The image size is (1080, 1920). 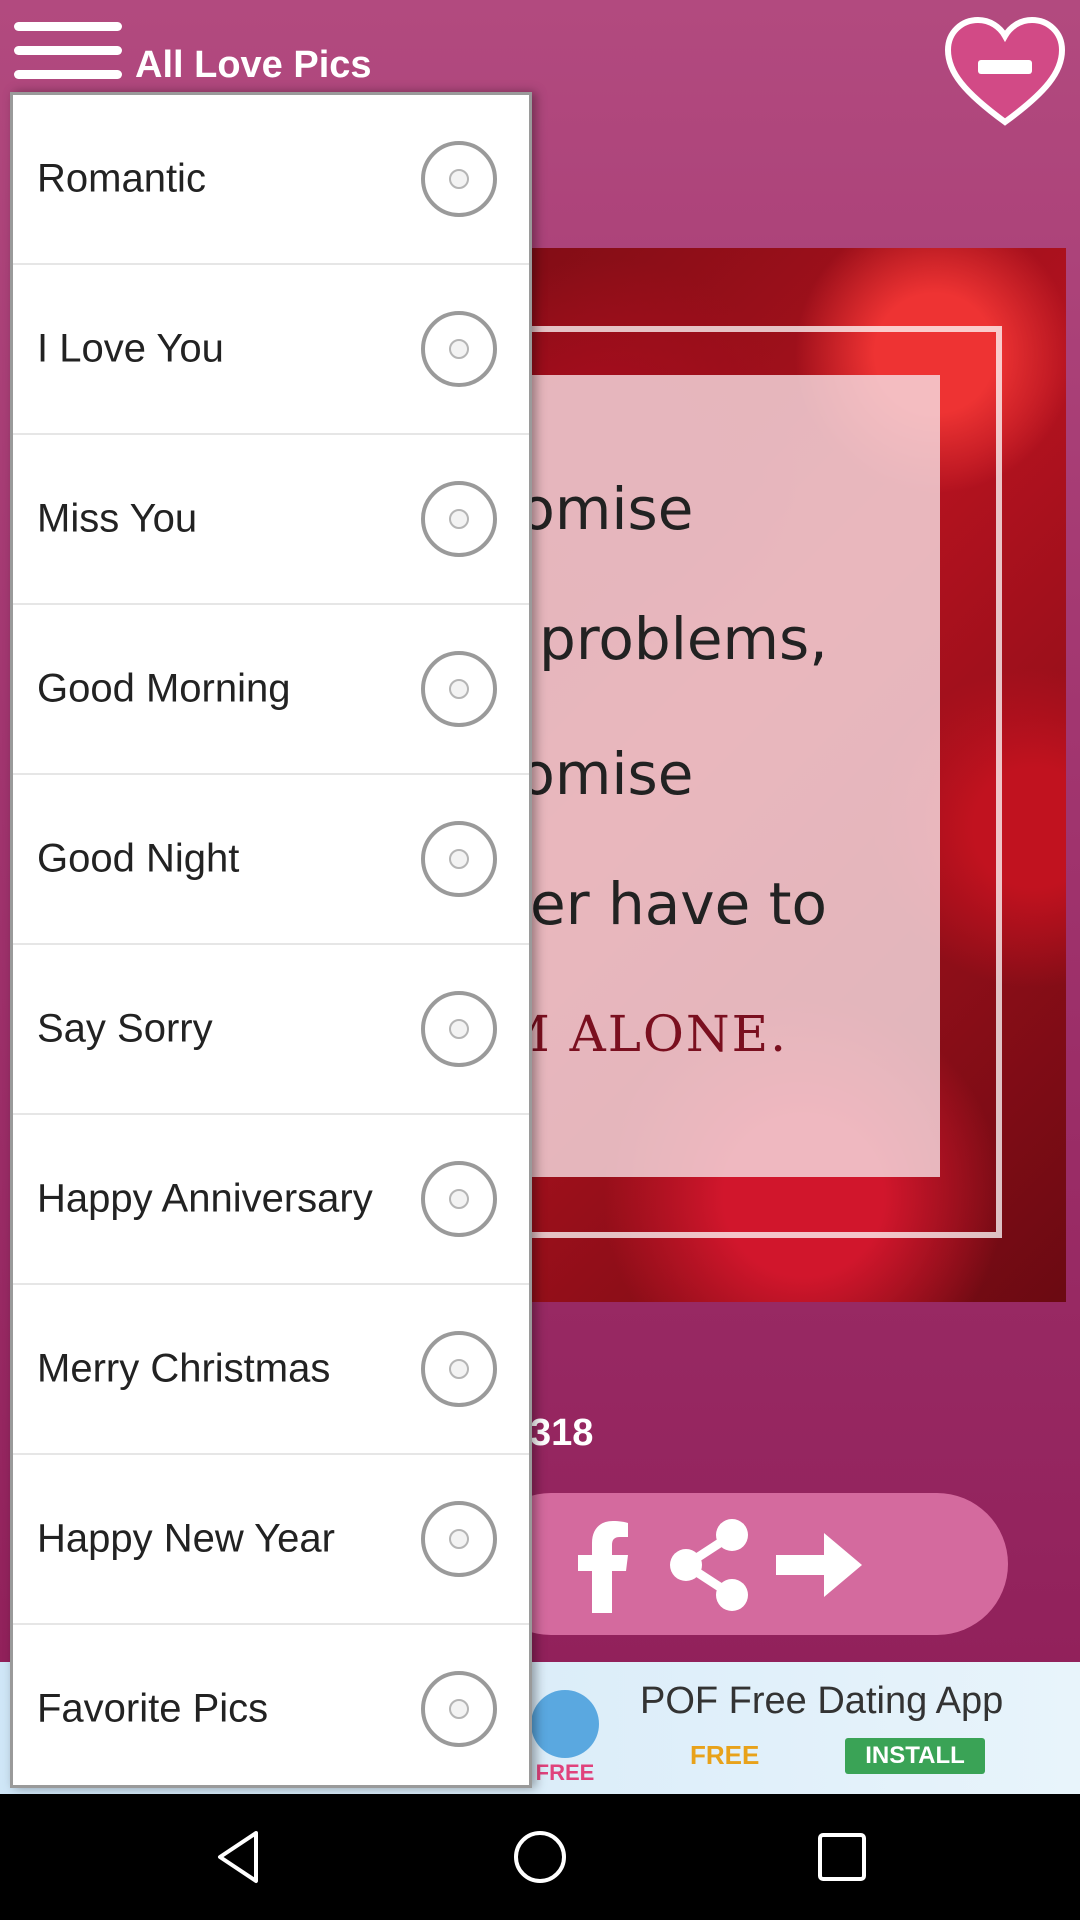 What do you see at coordinates (644, 639) in the screenshot?
I see `picture-text-line: ur problems,` at bounding box center [644, 639].